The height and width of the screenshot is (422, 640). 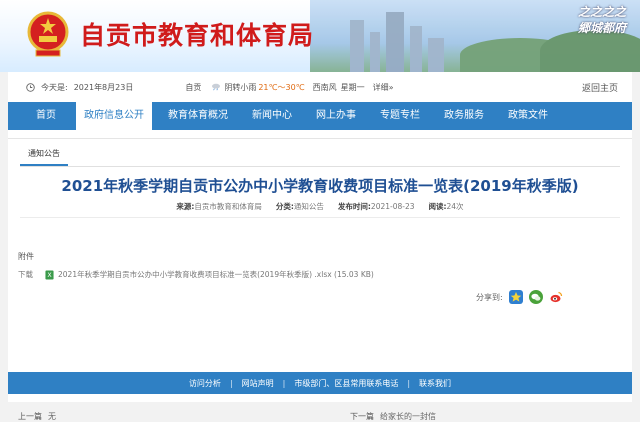 What do you see at coordinates (114, 116) in the screenshot?
I see `nav-item-gov-info: 政府信息公开` at bounding box center [114, 116].